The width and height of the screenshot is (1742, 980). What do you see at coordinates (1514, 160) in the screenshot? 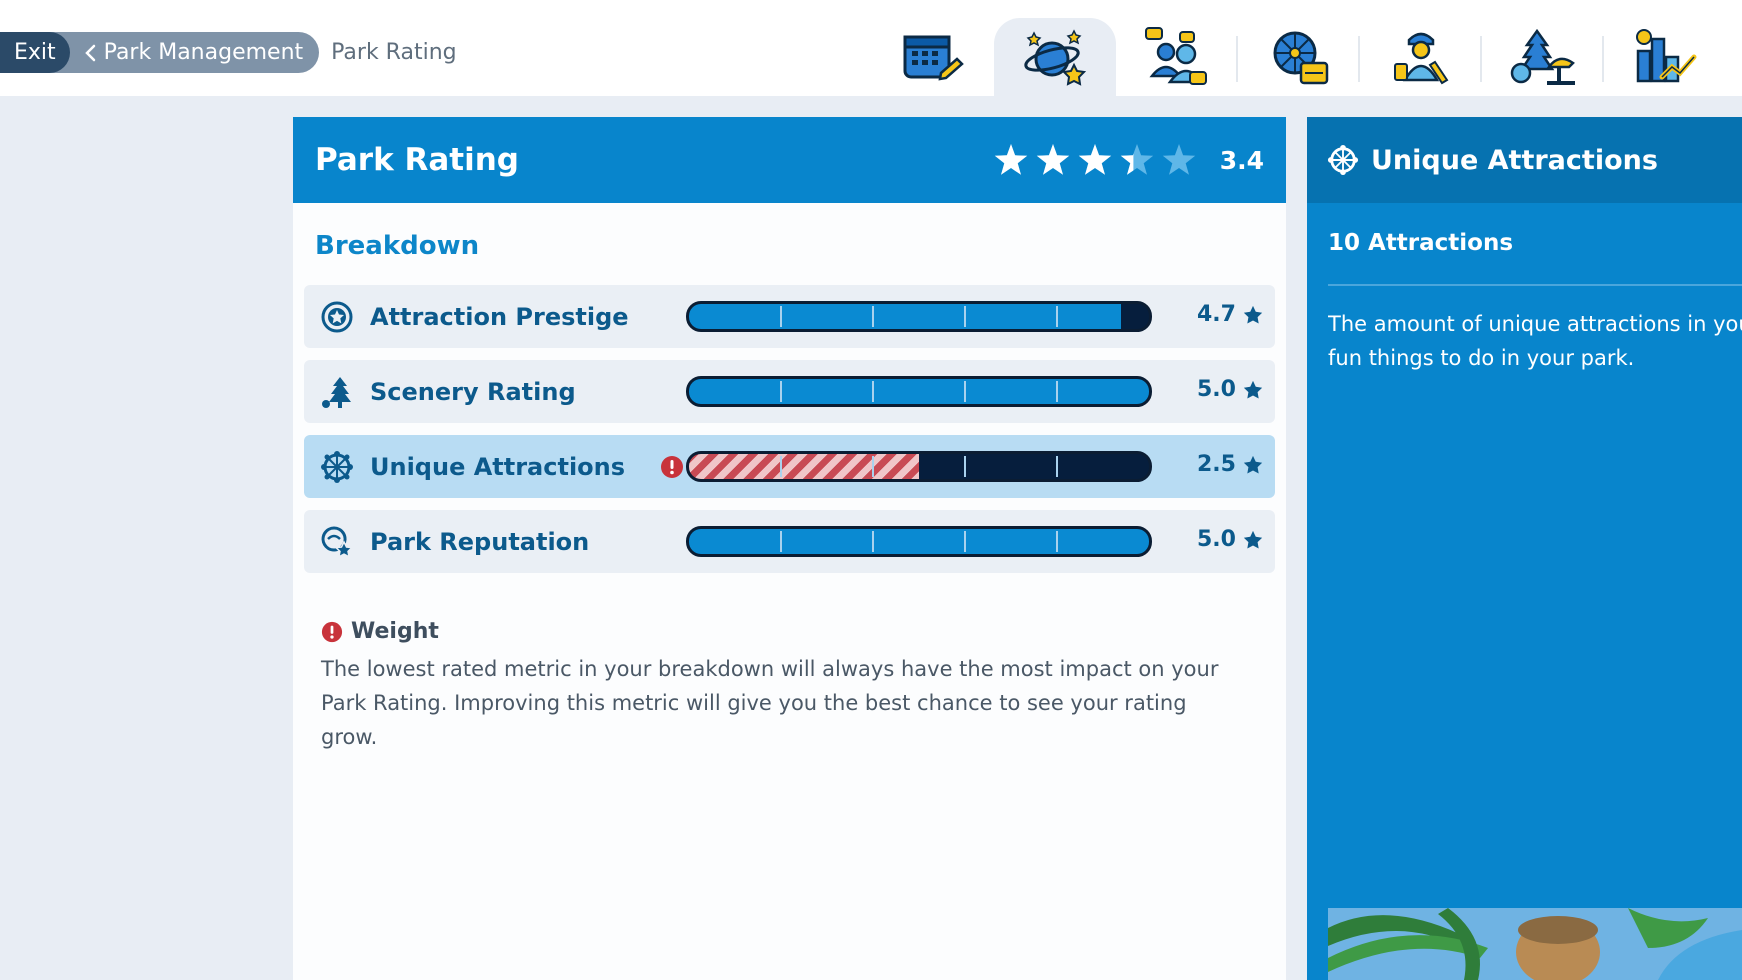
I see `side-title: Unique Attractions` at bounding box center [1514, 160].